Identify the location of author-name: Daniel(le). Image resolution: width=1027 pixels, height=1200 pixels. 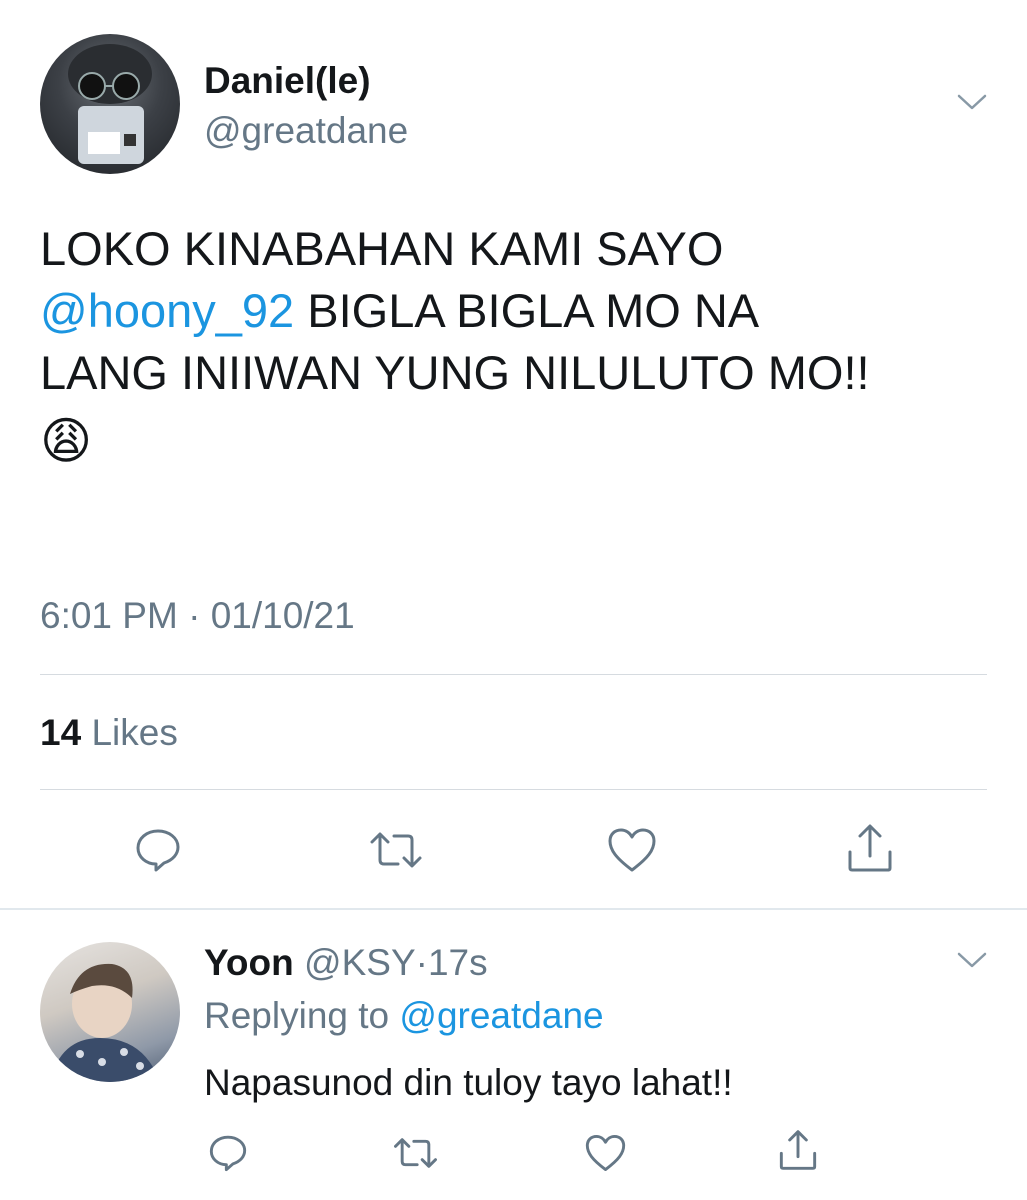
(287, 81).